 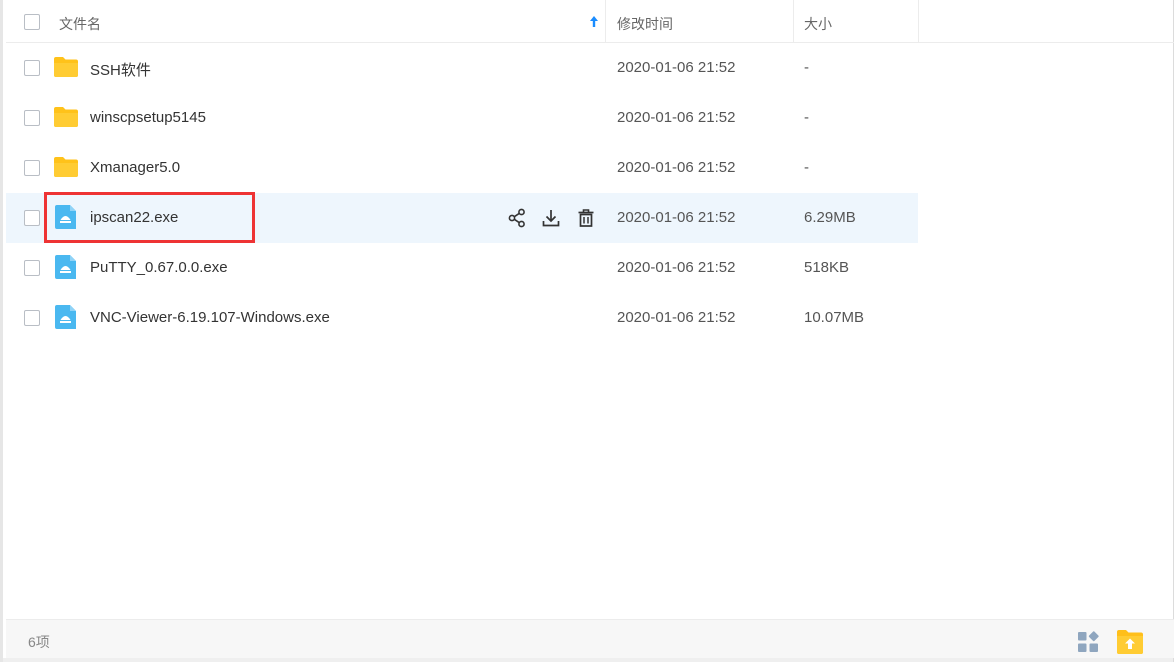 I want to click on file-row: SSH软件 2020-01-06 21:52 -, so click(x=462, y=68).